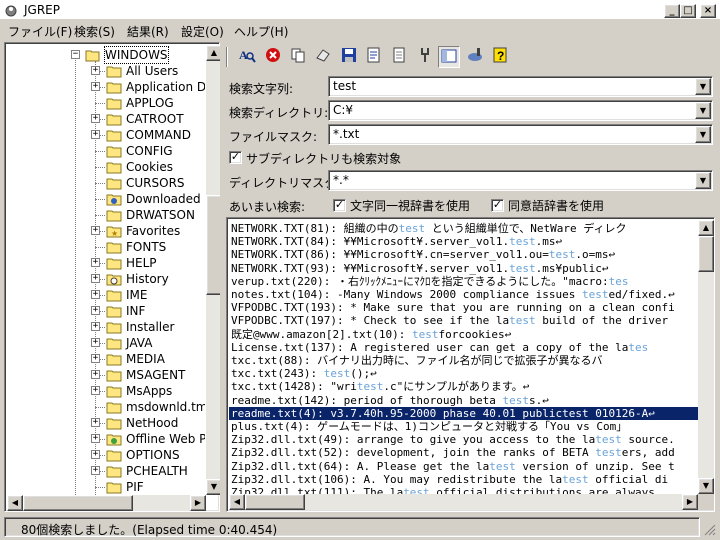 Image resolution: width=720 pixels, height=540 pixels. Describe the element at coordinates (344, 86) in the screenshot. I see `search-text-value: test` at that location.